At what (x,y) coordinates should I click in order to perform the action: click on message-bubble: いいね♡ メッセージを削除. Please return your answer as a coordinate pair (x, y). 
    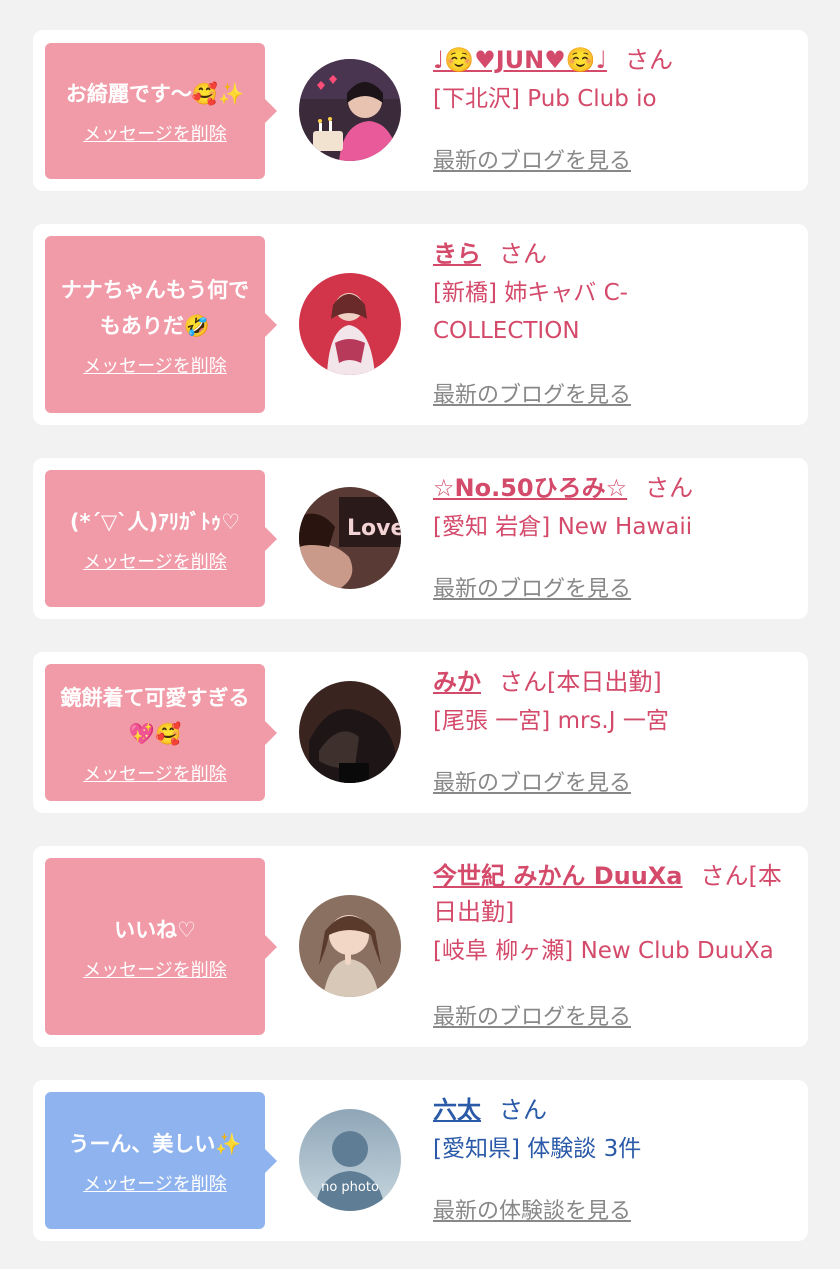
    Looking at the image, I should click on (161, 946).